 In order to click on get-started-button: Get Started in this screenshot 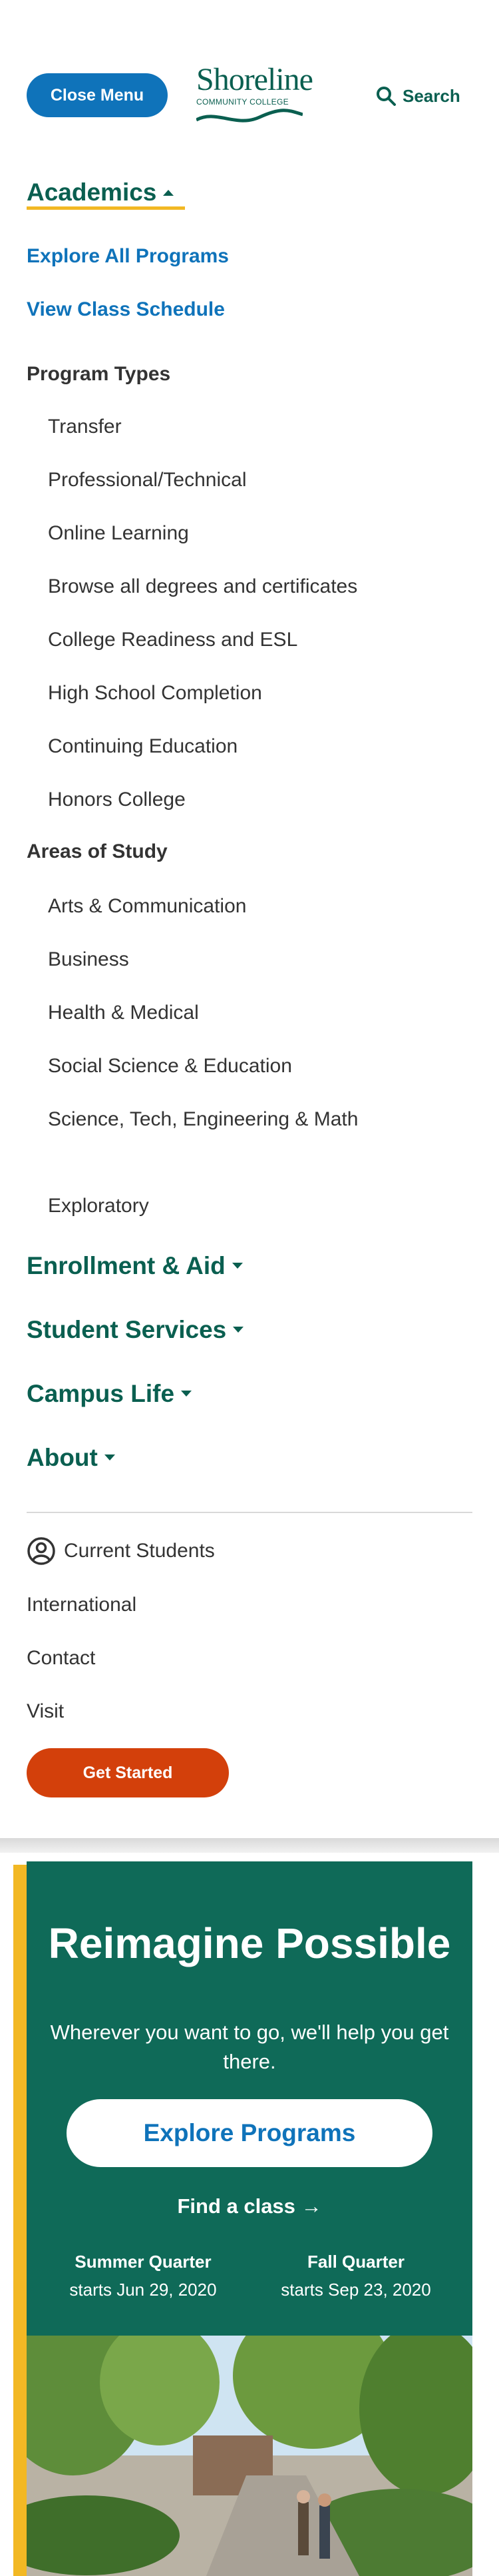, I will do `click(128, 1772)`.